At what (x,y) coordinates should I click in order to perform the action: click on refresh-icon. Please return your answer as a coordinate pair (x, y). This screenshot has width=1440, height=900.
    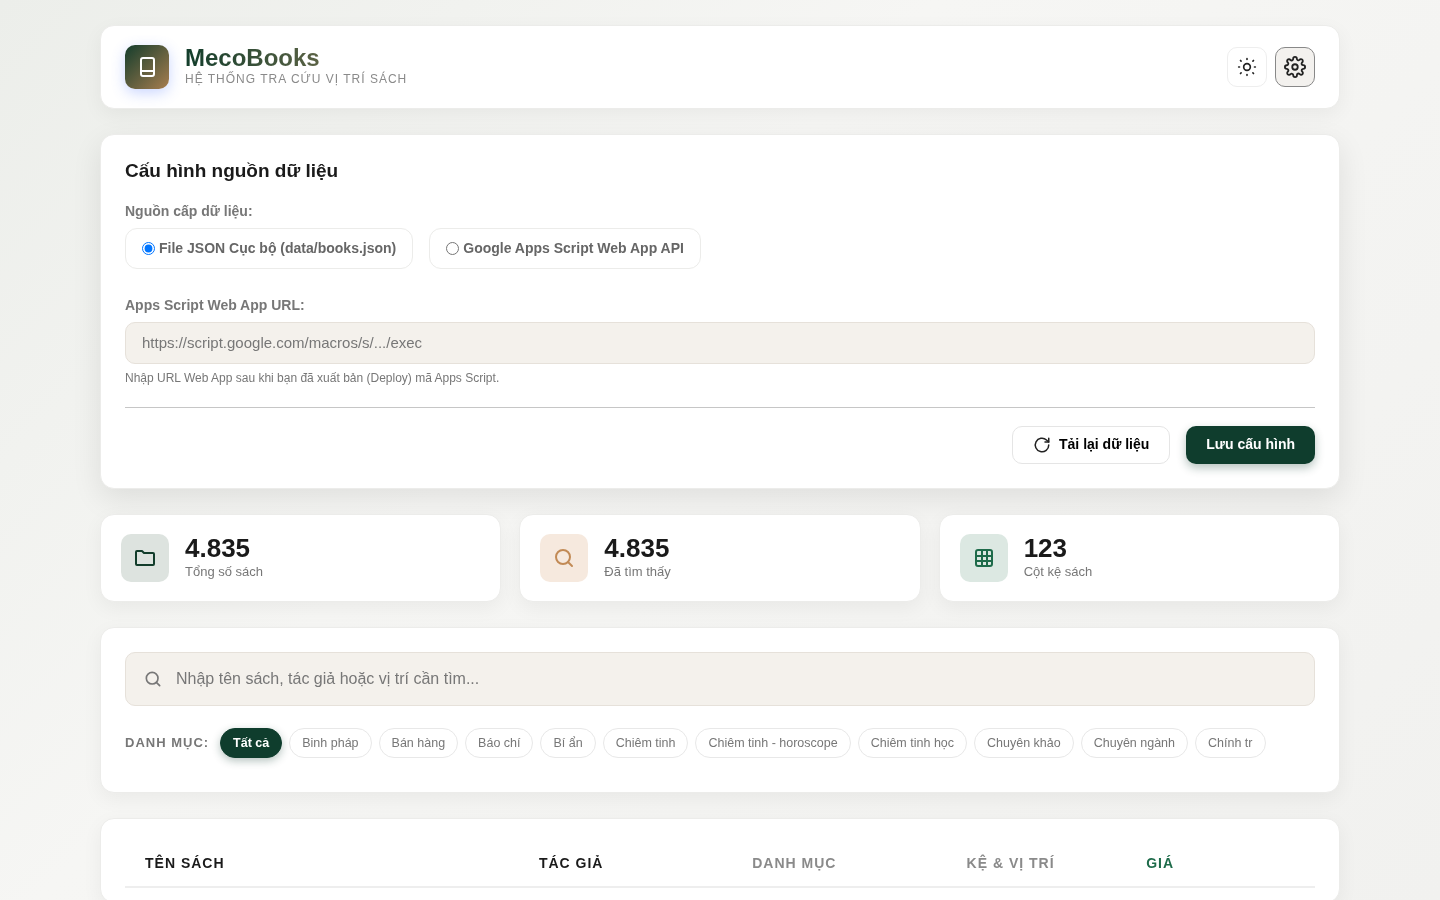
    Looking at the image, I should click on (1042, 444).